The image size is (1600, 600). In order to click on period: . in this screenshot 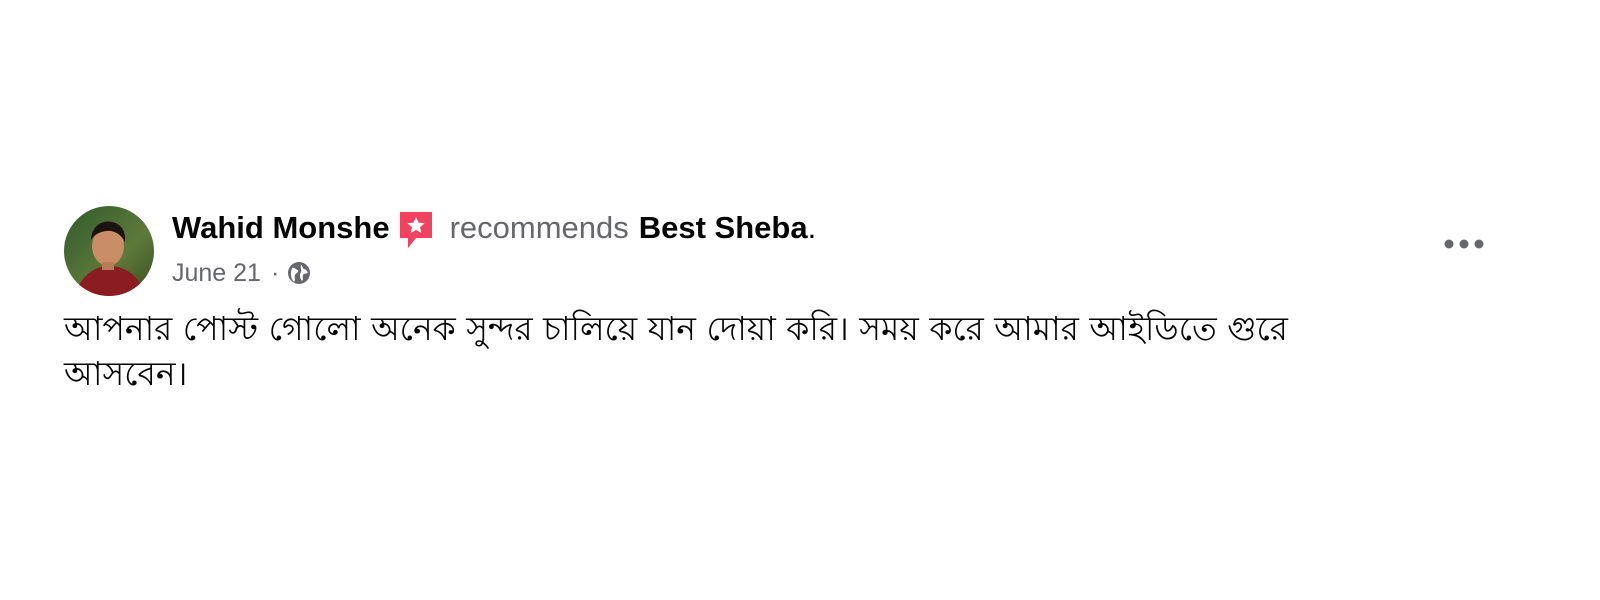, I will do `click(812, 227)`.